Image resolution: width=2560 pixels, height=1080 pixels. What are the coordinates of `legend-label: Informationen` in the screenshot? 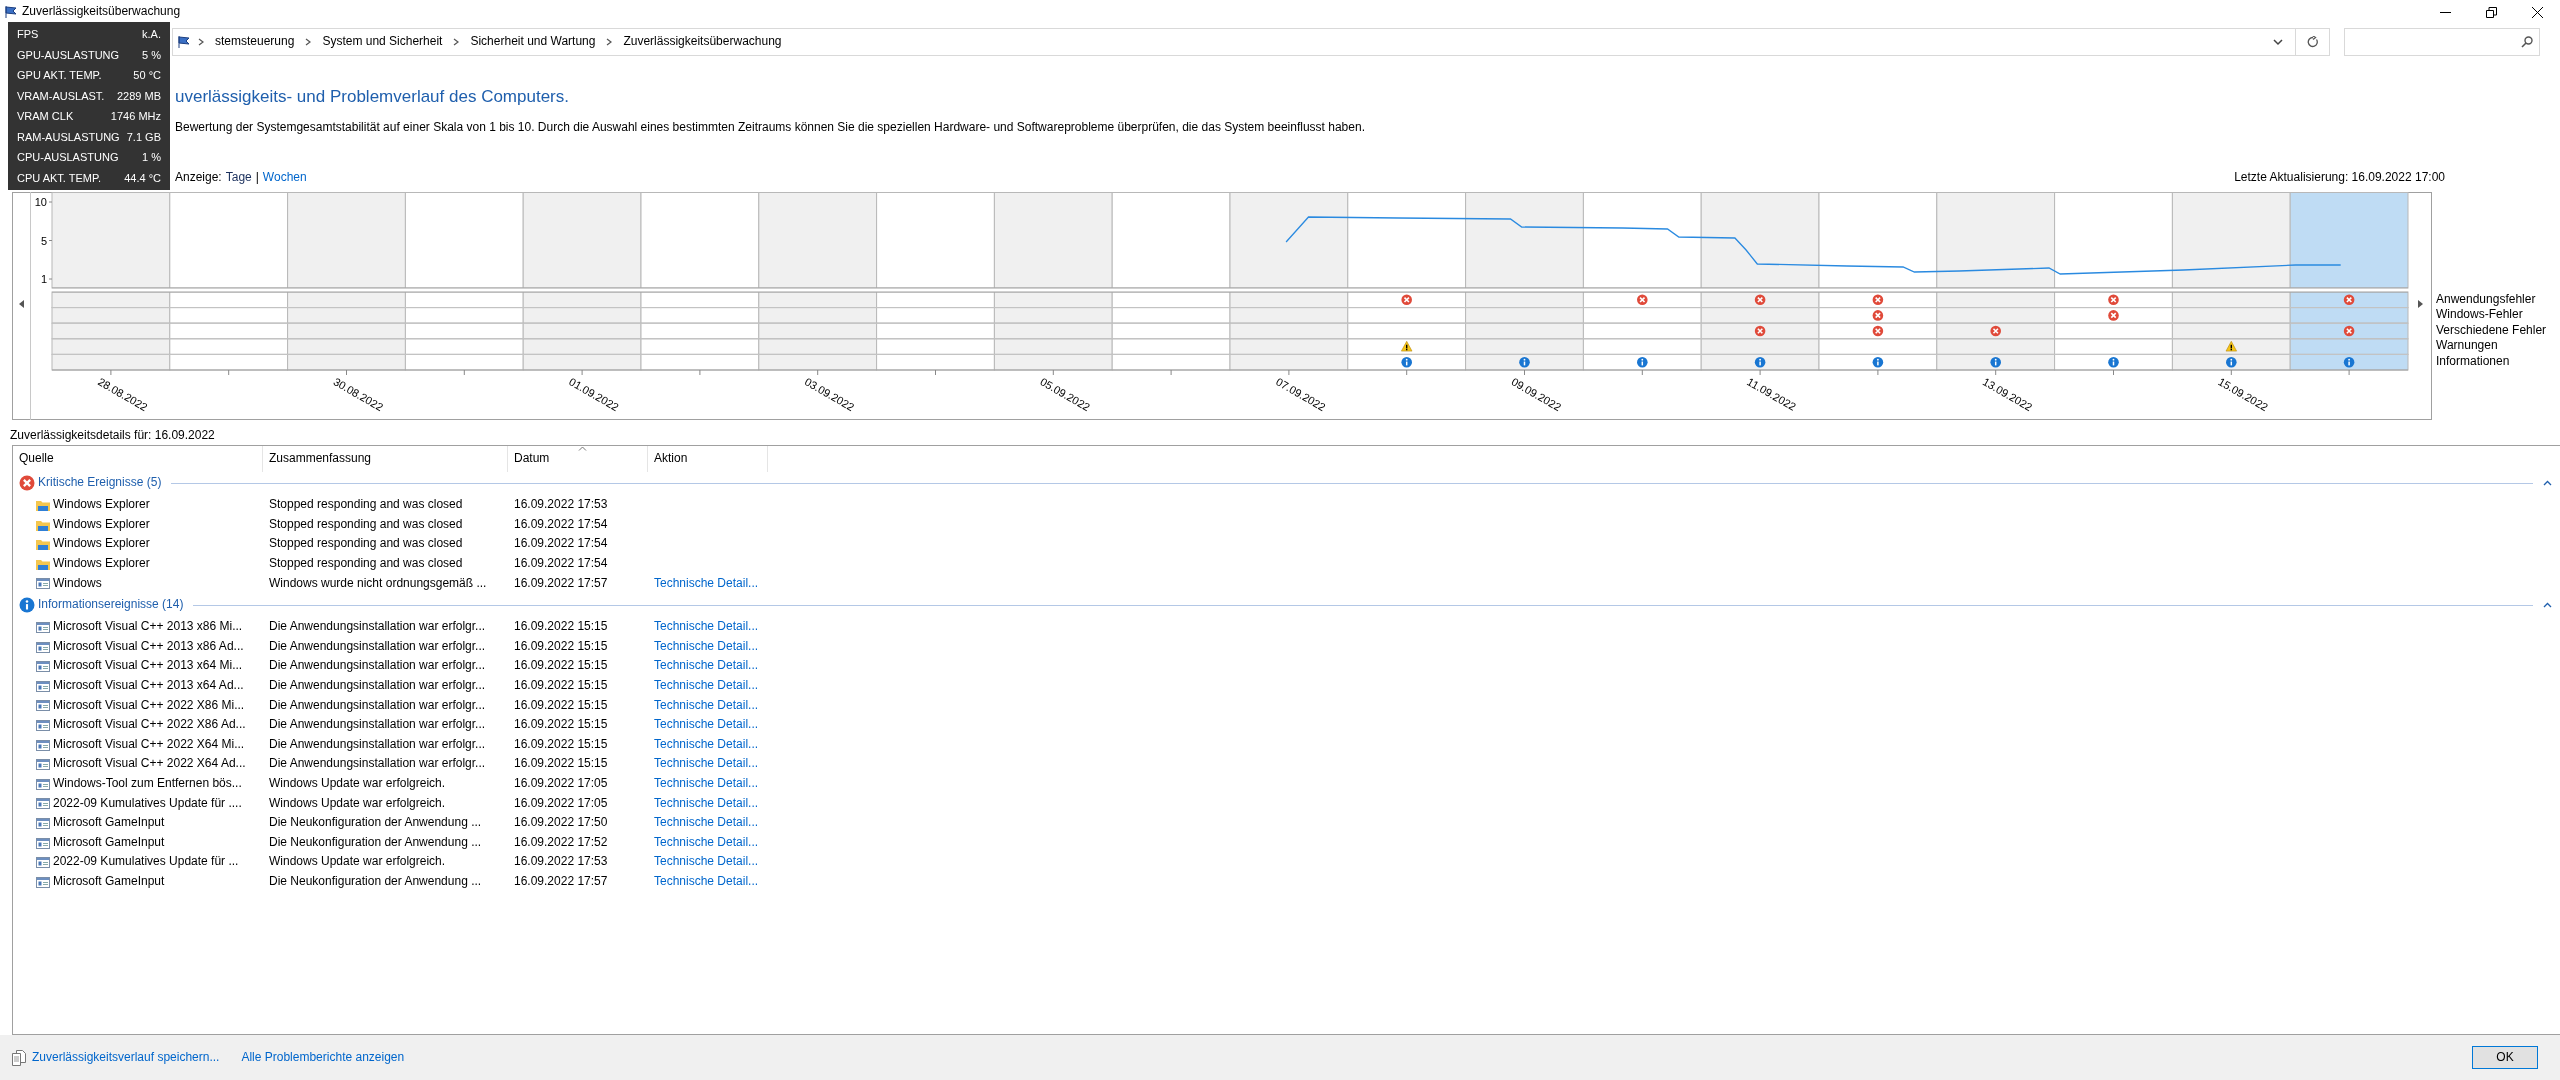 It's located at (2473, 362).